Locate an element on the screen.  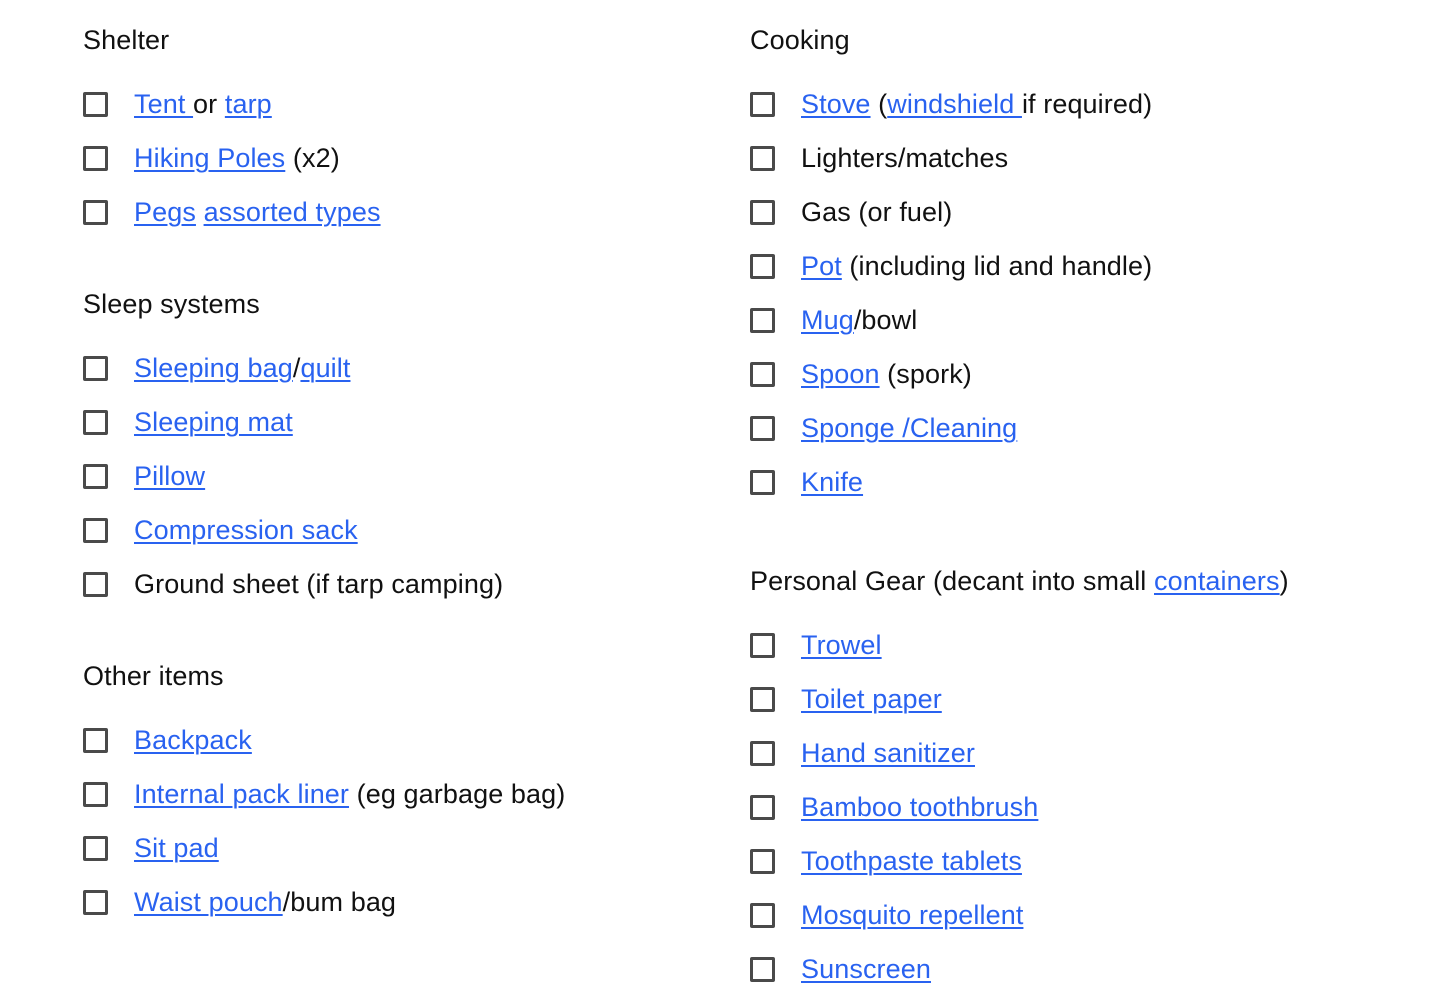
item-stove-windshield-if-required-text-3: if required) is located at coordinates (1087, 104).